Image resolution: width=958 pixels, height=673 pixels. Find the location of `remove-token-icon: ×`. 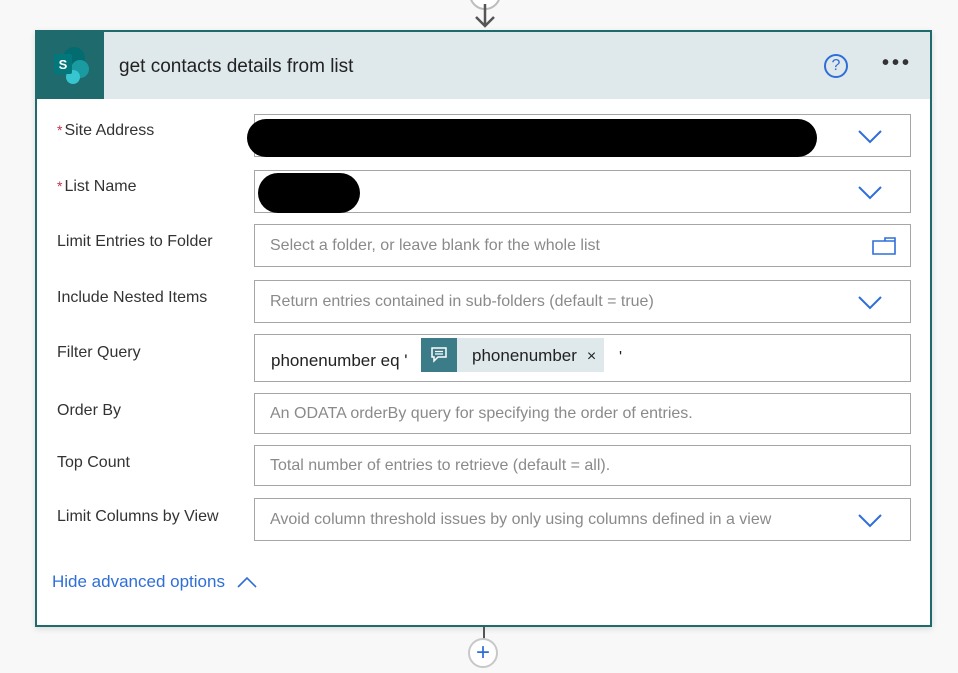

remove-token-icon: × is located at coordinates (595, 355).